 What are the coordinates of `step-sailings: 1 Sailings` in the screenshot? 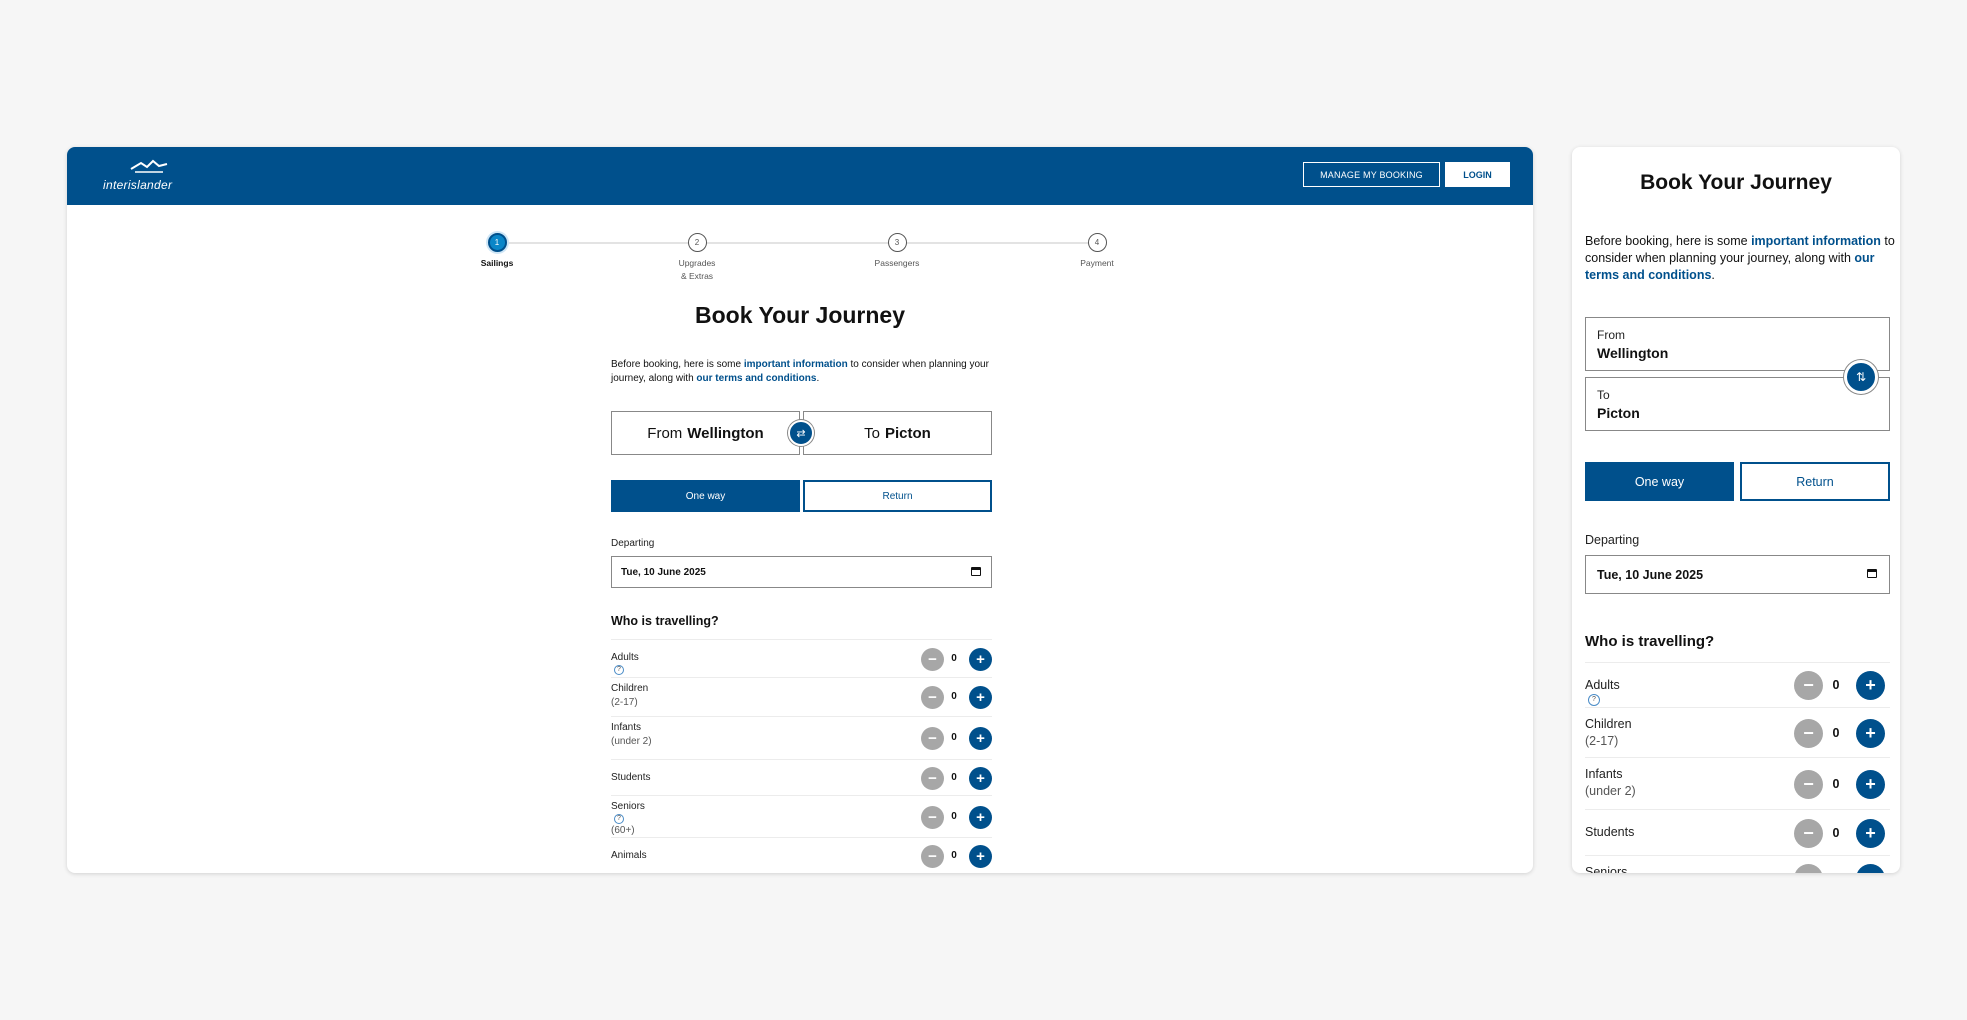 It's located at (497, 251).